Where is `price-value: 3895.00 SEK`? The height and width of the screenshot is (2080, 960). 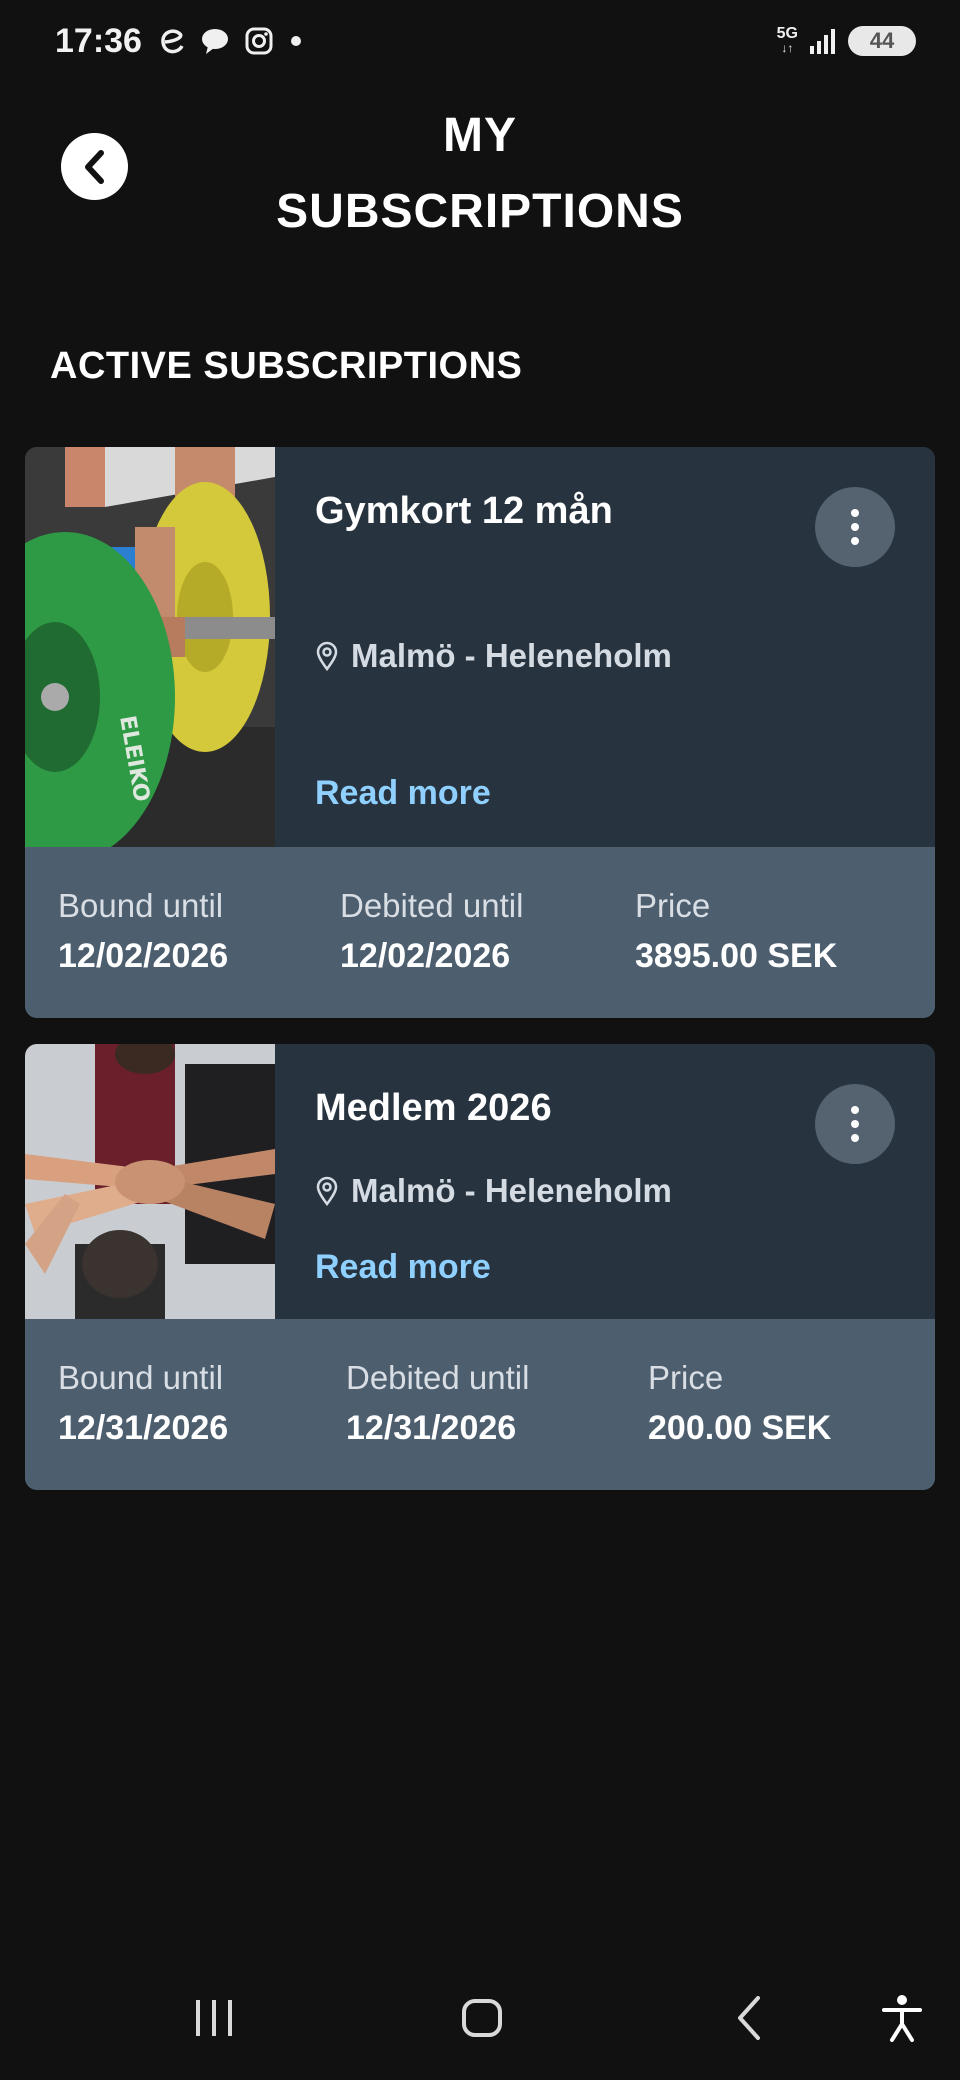
price-value: 3895.00 SEK is located at coordinates (736, 956).